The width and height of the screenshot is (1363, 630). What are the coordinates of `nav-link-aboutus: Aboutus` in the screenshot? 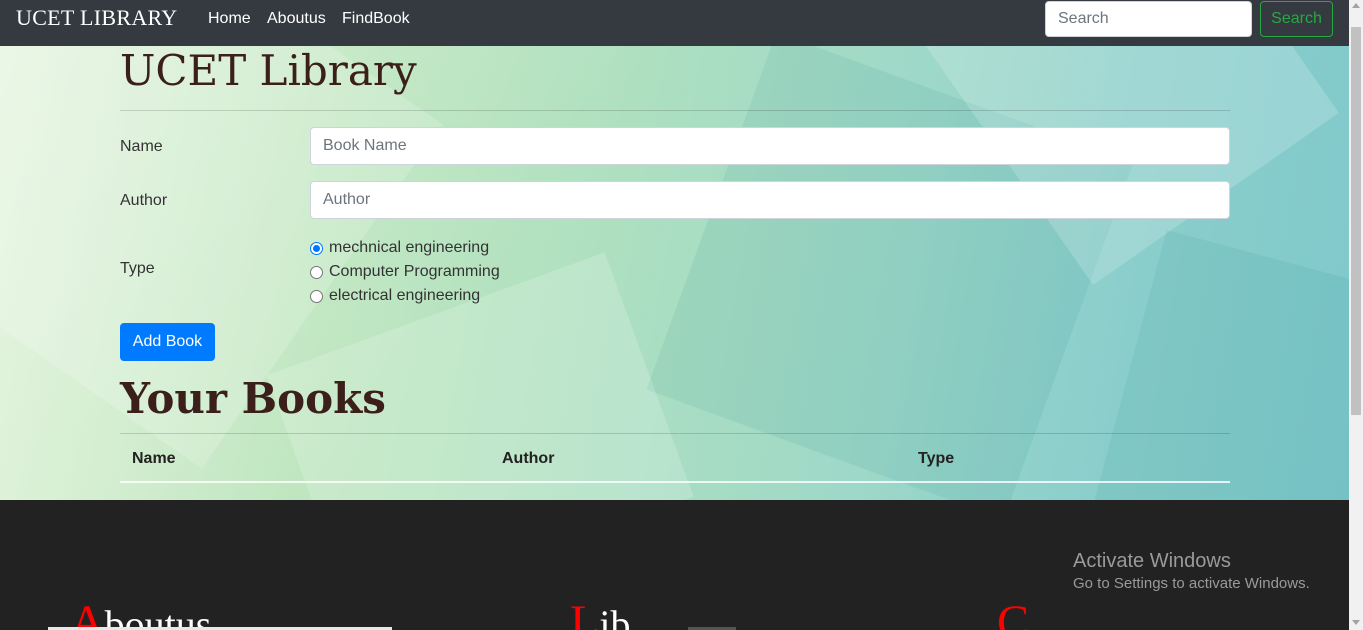 It's located at (296, 19).